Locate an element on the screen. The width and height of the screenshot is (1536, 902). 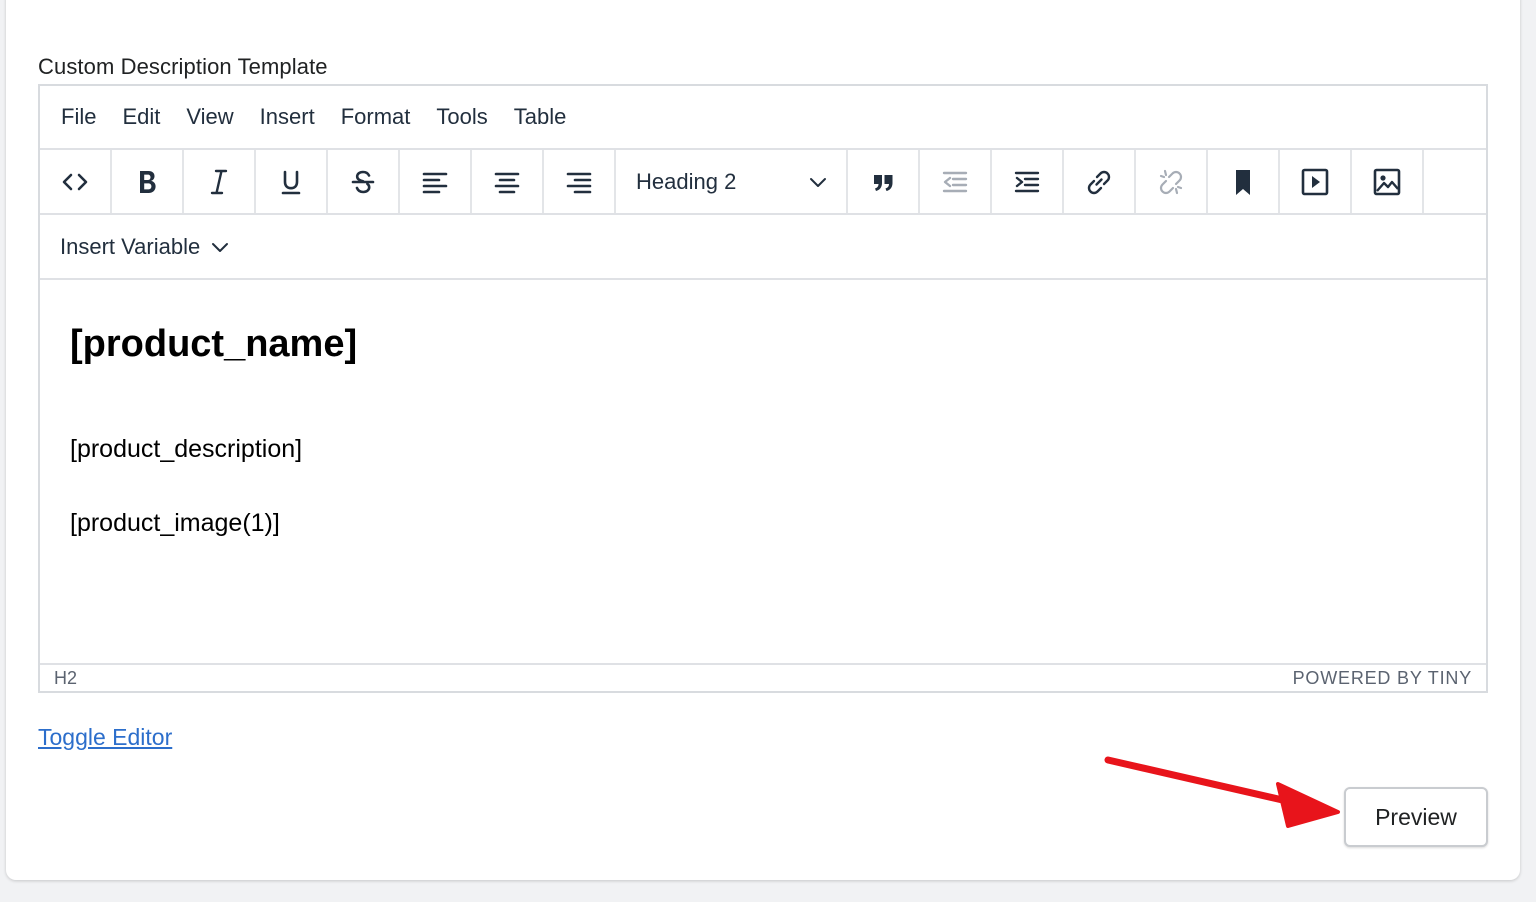
insert-image-button is located at coordinates (1388, 181).